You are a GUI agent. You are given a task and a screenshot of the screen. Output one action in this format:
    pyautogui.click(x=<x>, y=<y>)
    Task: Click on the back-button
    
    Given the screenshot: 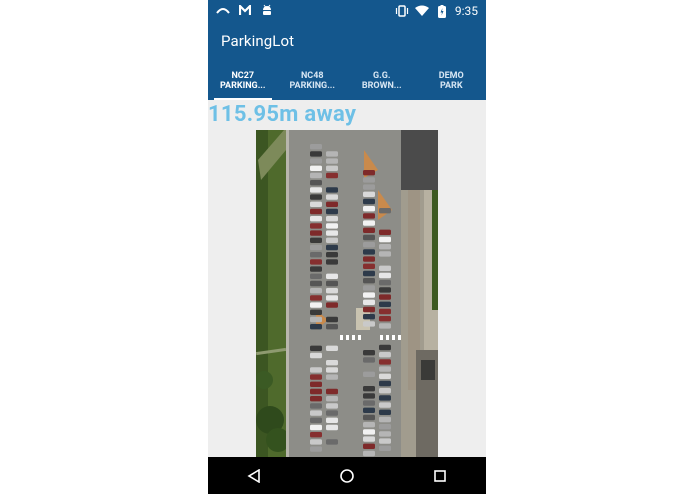 What is the action you would take?
    pyautogui.click(x=254, y=475)
    